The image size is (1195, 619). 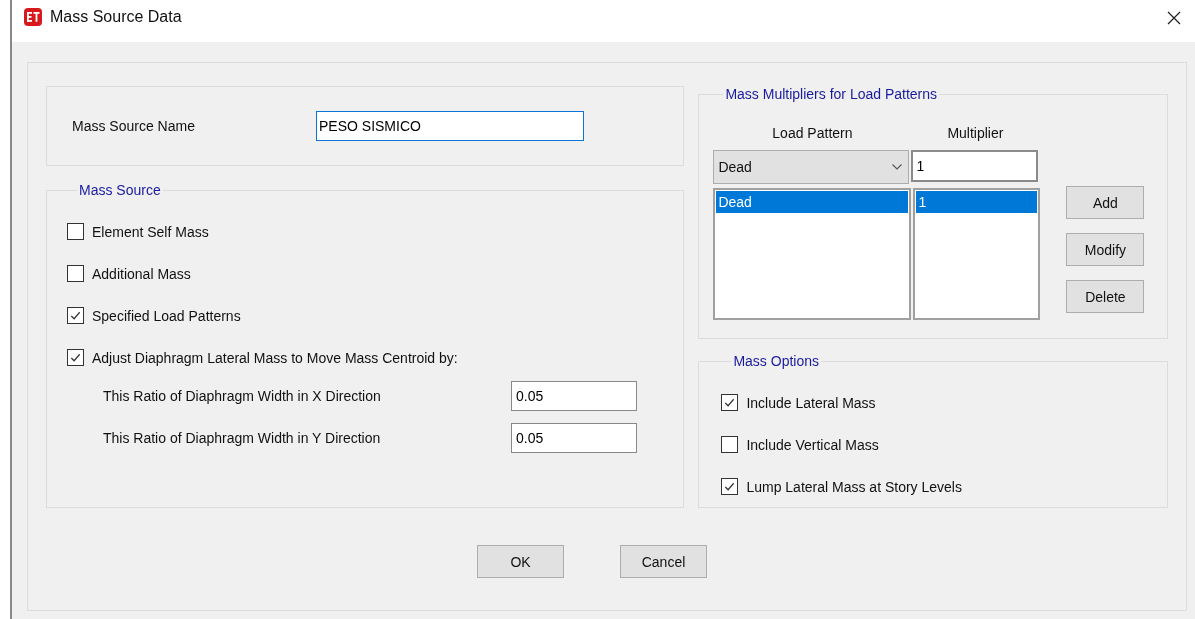 I want to click on column-header: Load Pattern, so click(x=812, y=133).